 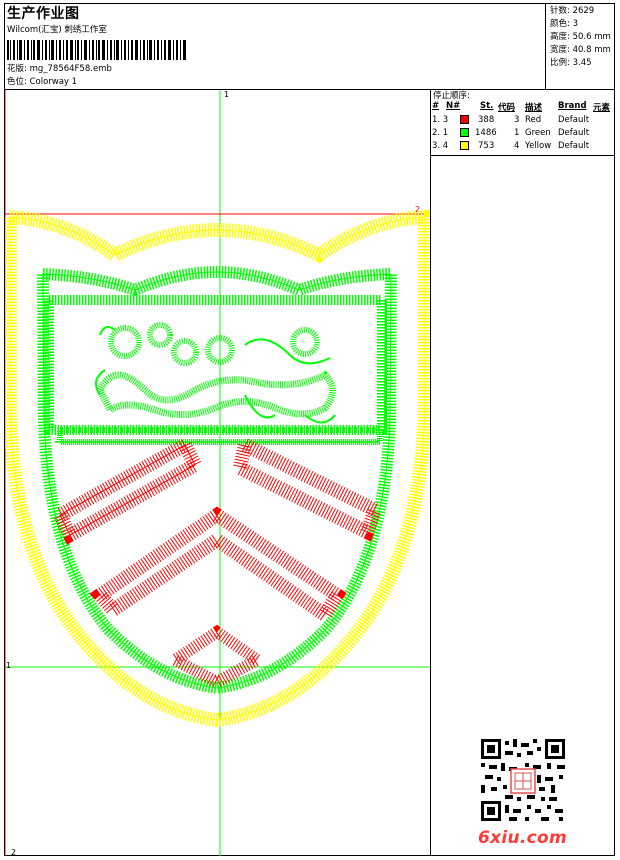 I want to click on qr-code, so click(x=523, y=780).